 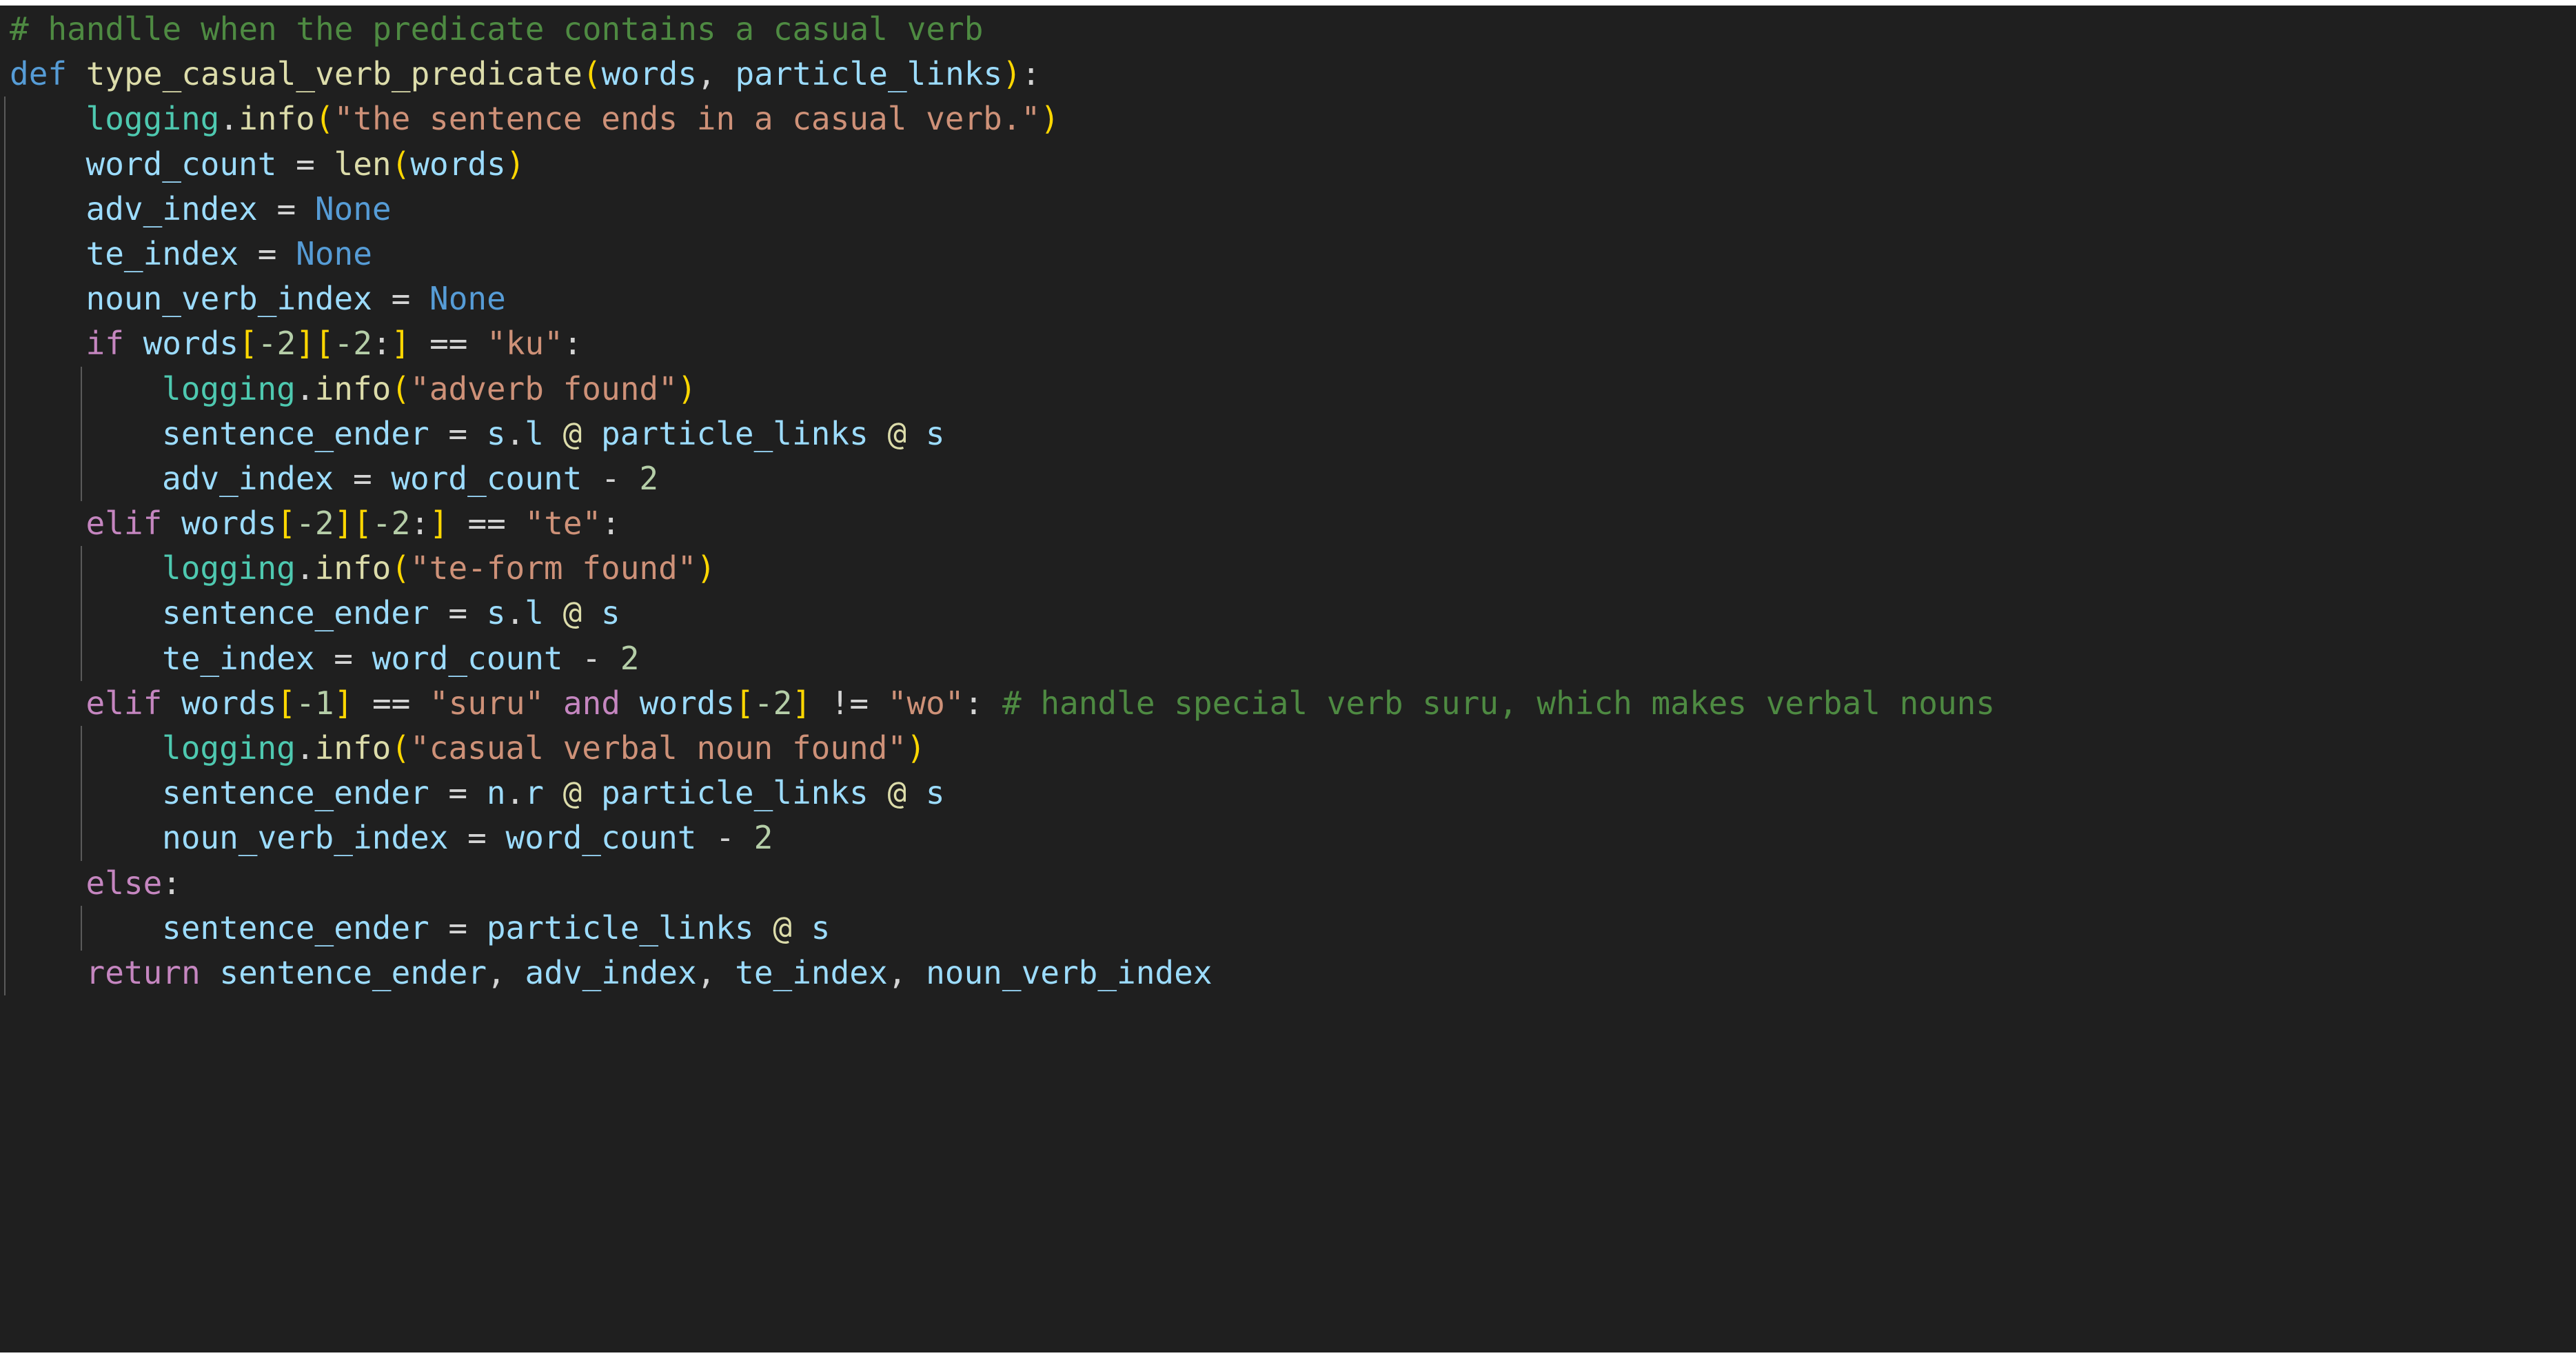 I want to click on token-str: "the sentence ends in a casual verb.", so click(x=687, y=119).